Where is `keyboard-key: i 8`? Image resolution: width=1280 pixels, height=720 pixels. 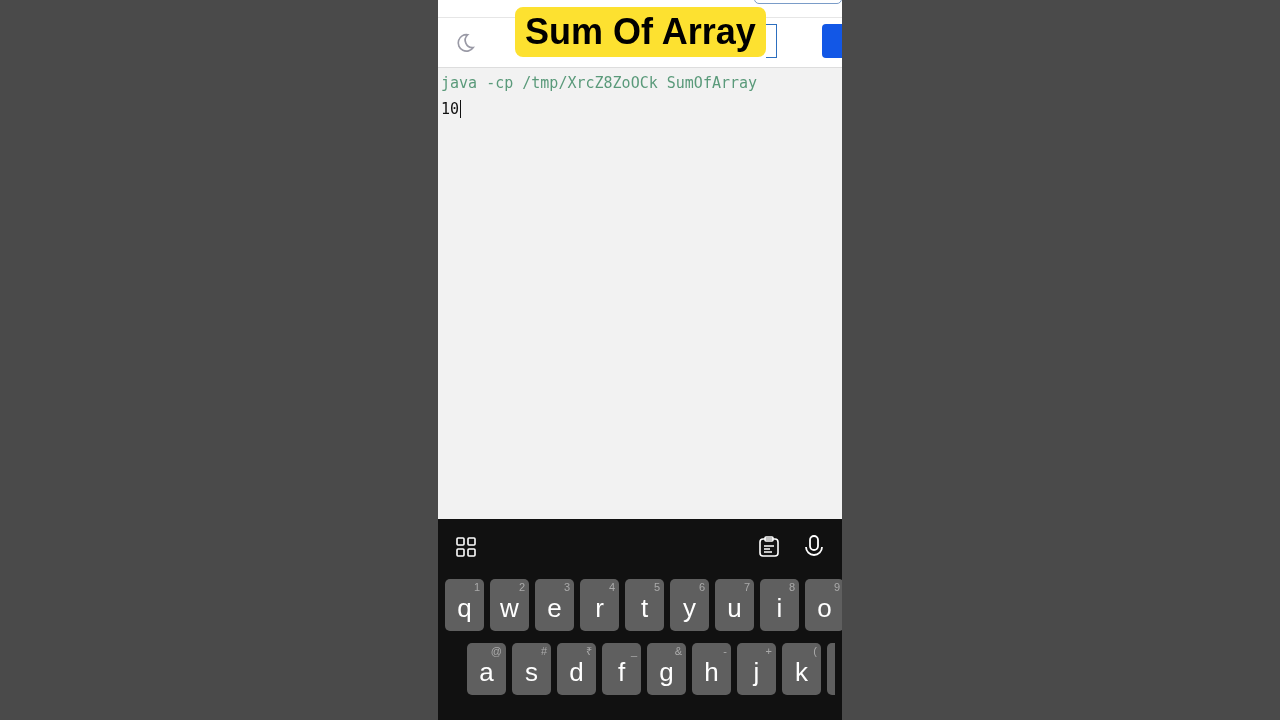 keyboard-key: i 8 is located at coordinates (779, 605).